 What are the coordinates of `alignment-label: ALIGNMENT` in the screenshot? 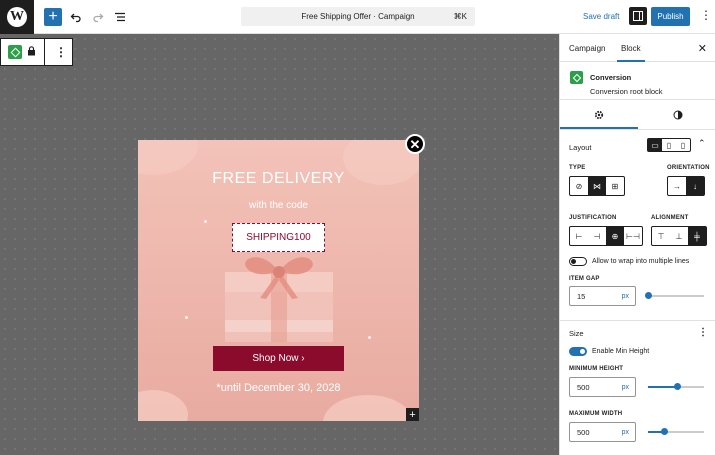 It's located at (670, 218).